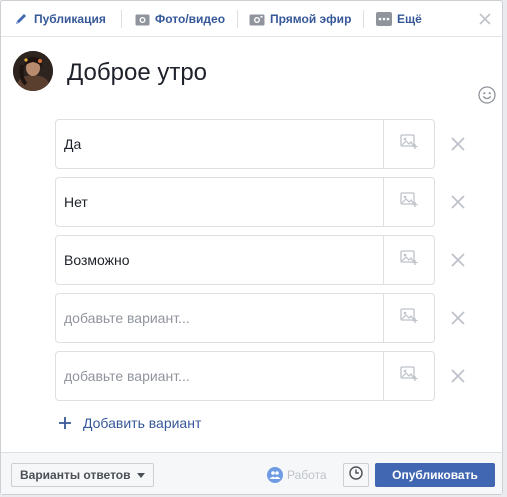 This screenshot has height=497, width=507. What do you see at coordinates (75, 475) in the screenshot?
I see `answer-options-label: Варианты ответов` at bounding box center [75, 475].